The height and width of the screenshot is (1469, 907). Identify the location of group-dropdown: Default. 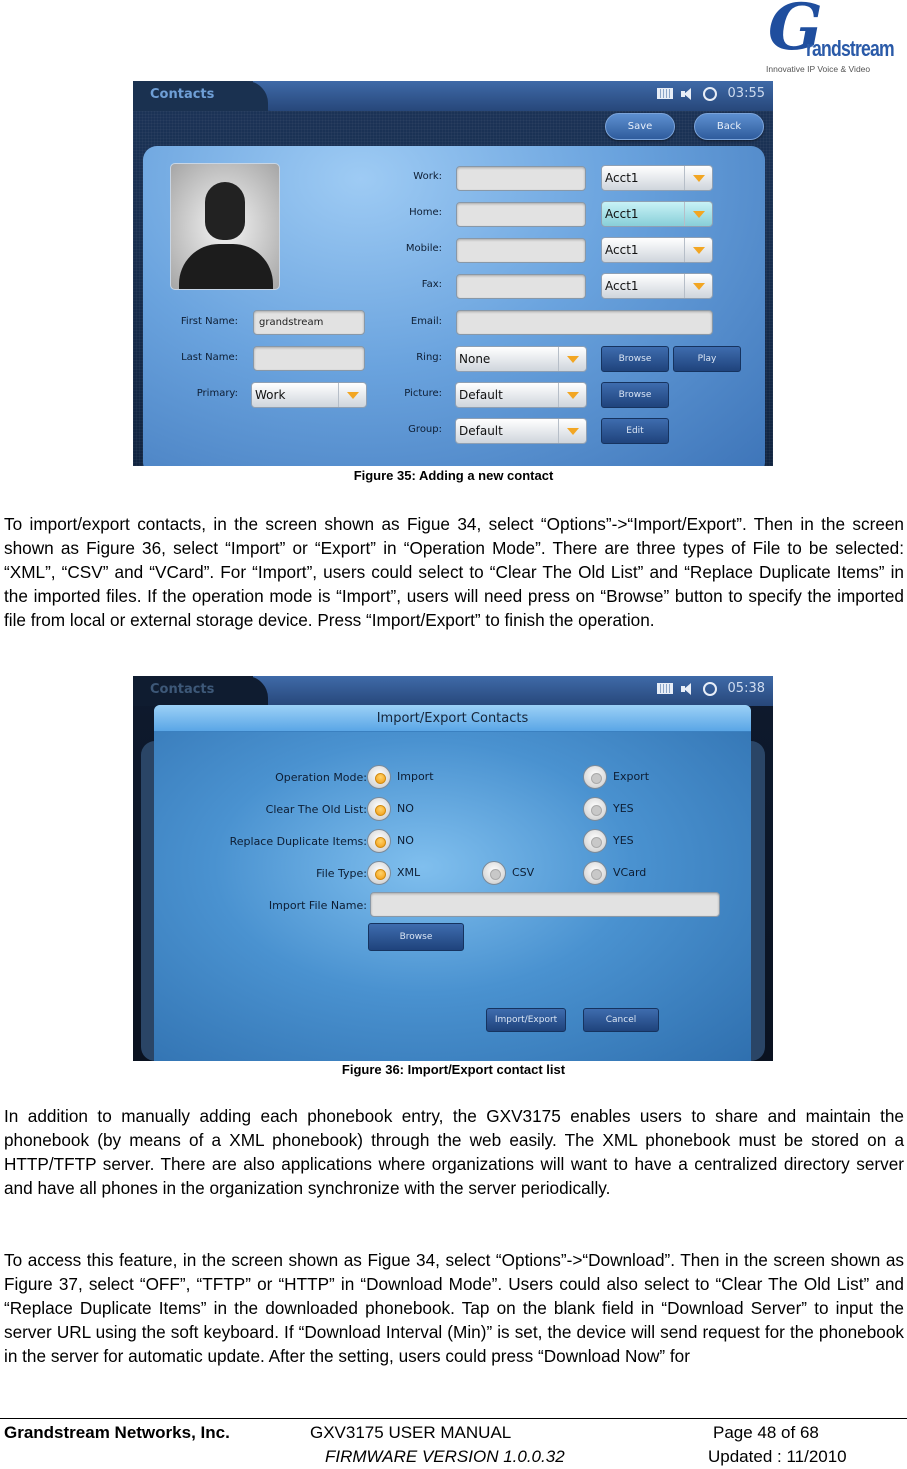
(521, 431).